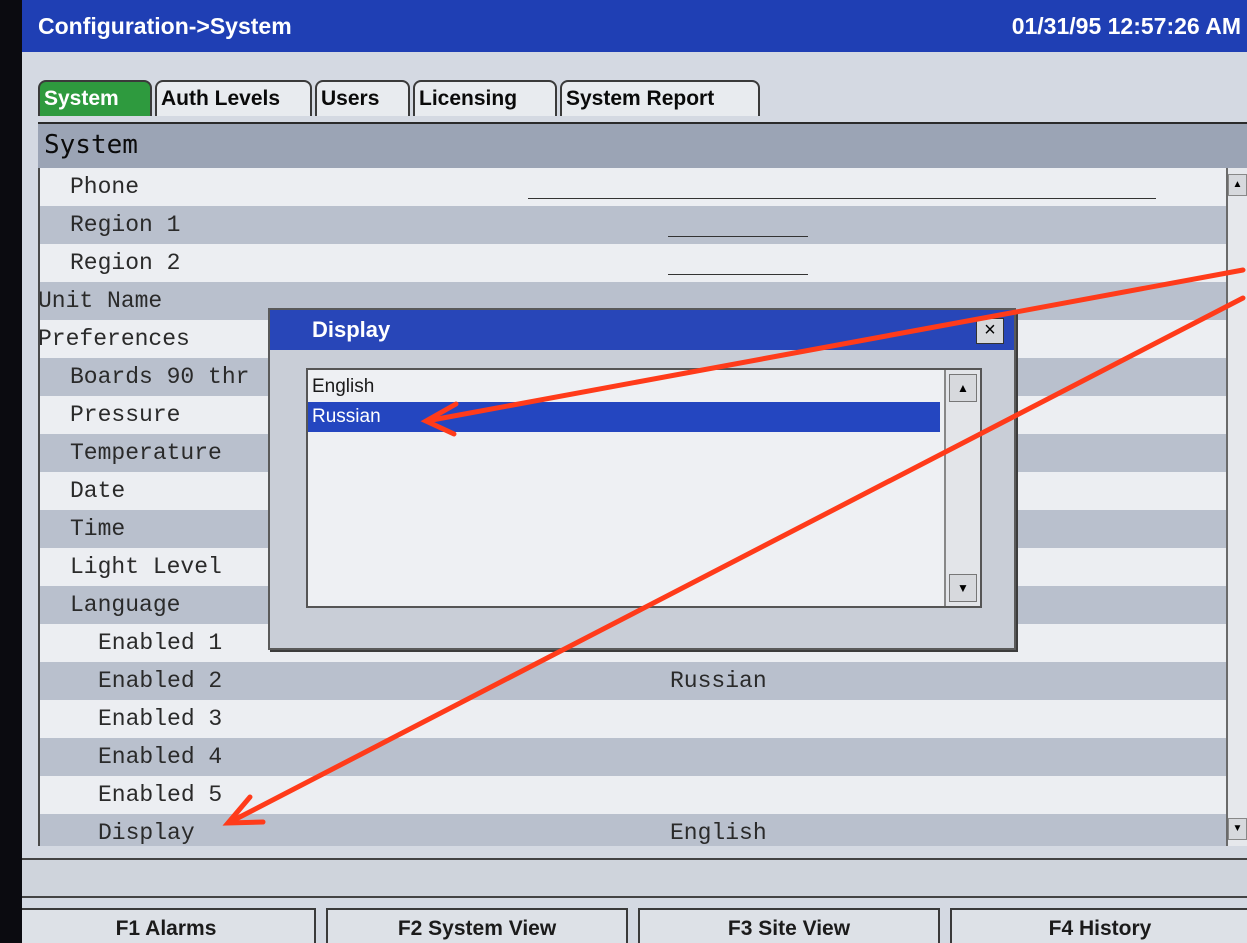 The height and width of the screenshot is (943, 1247). Describe the element at coordinates (100, 301) in the screenshot. I see `row-label: Unit Name` at that location.